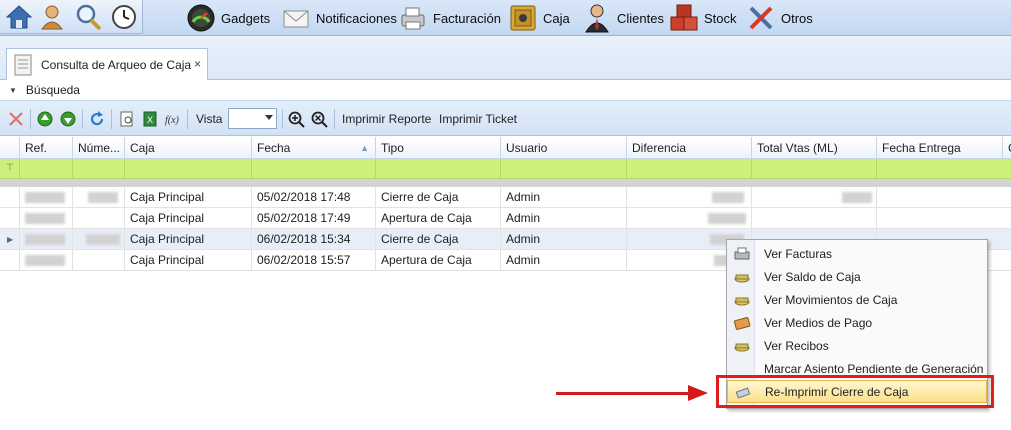  Describe the element at coordinates (313, 260) in the screenshot. I see `cell-fecha: 06/02/2018 15:57` at that location.